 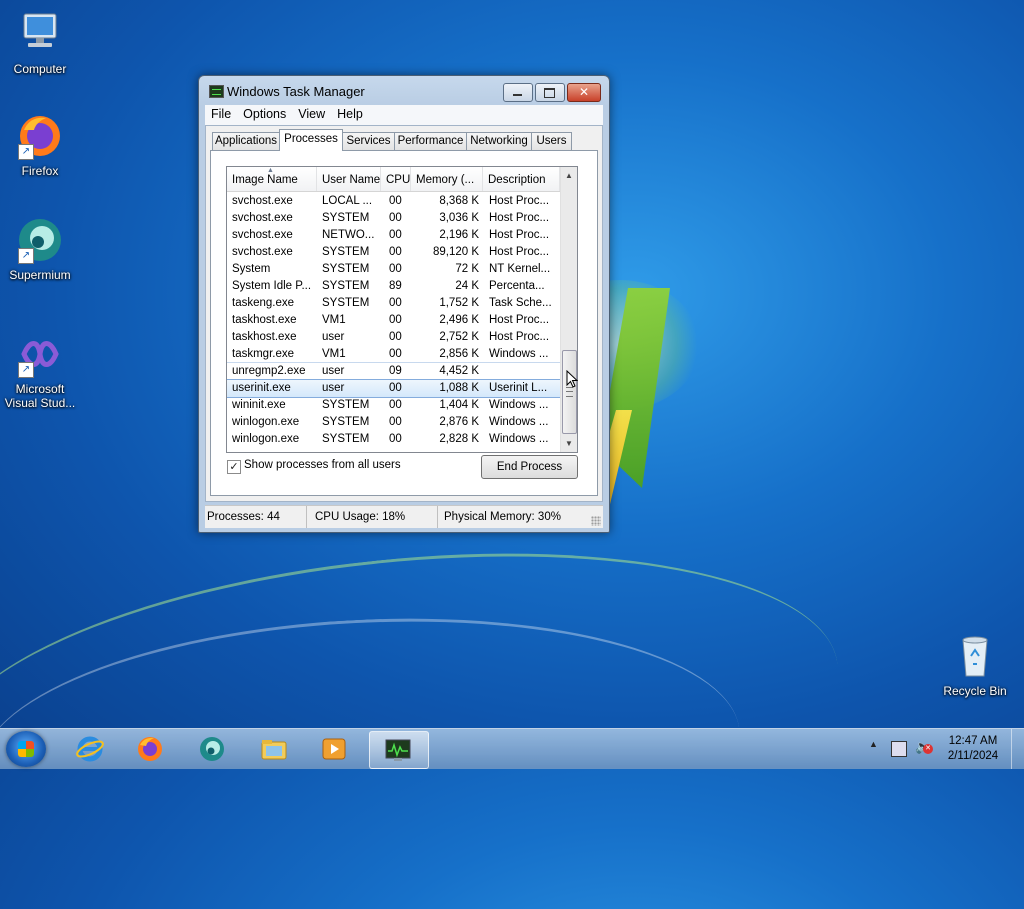 I want to click on scroll-up-arrow-icon: ▲, so click(x=569, y=175).